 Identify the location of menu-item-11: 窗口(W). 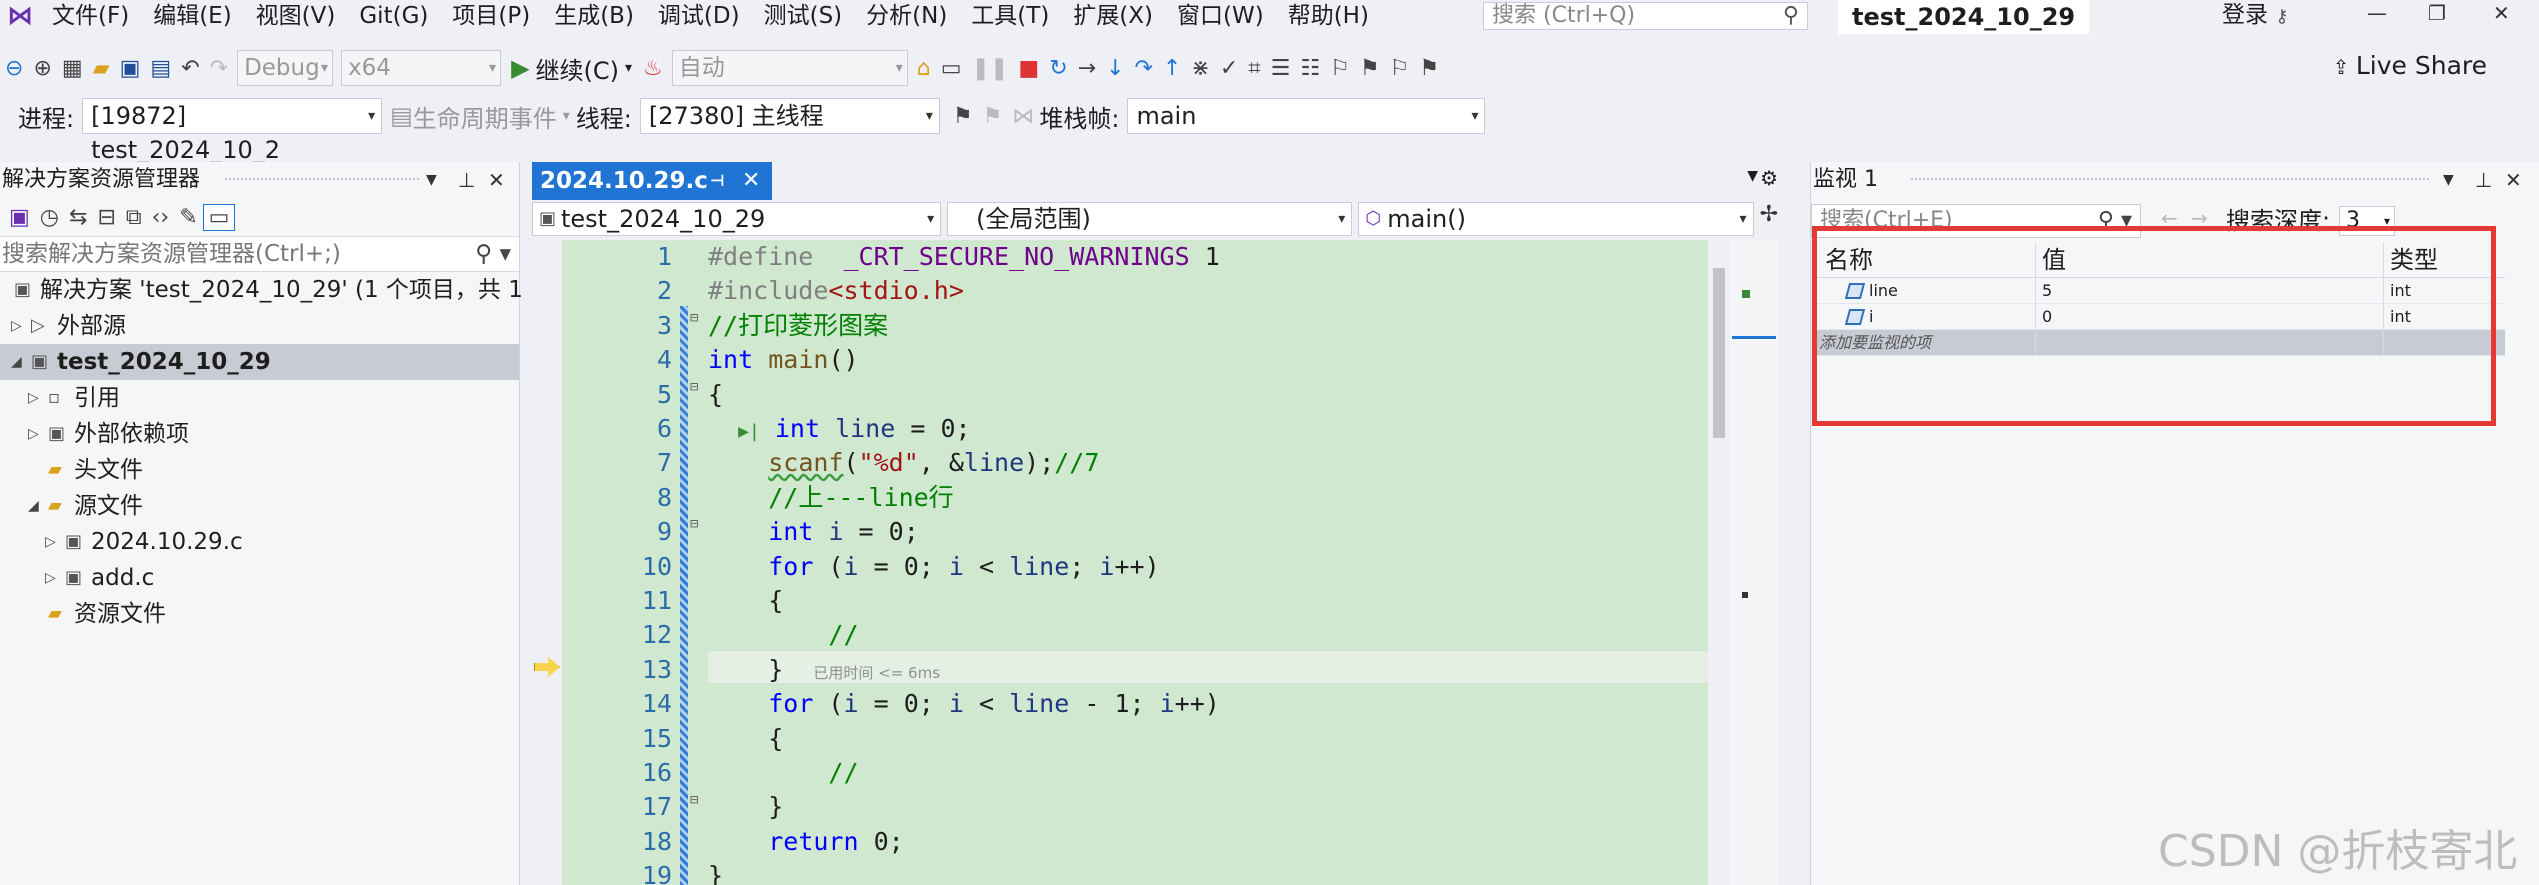
(1220, 16).